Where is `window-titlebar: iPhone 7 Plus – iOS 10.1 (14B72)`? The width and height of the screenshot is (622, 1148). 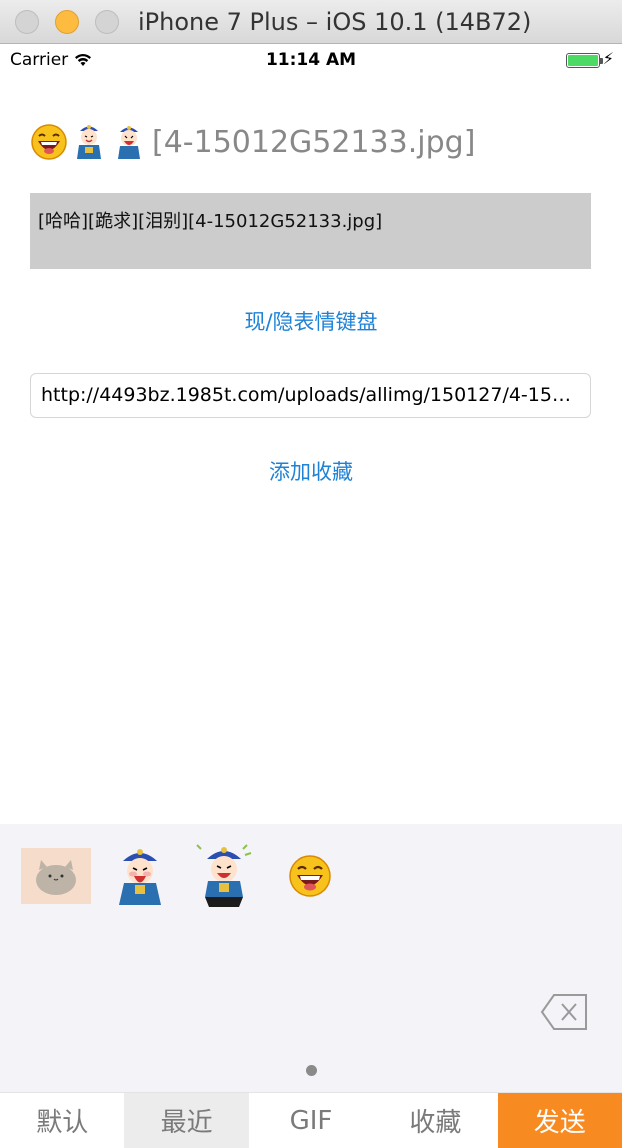
window-titlebar: iPhone 7 Plus – iOS 10.1 (14B72) is located at coordinates (311, 22).